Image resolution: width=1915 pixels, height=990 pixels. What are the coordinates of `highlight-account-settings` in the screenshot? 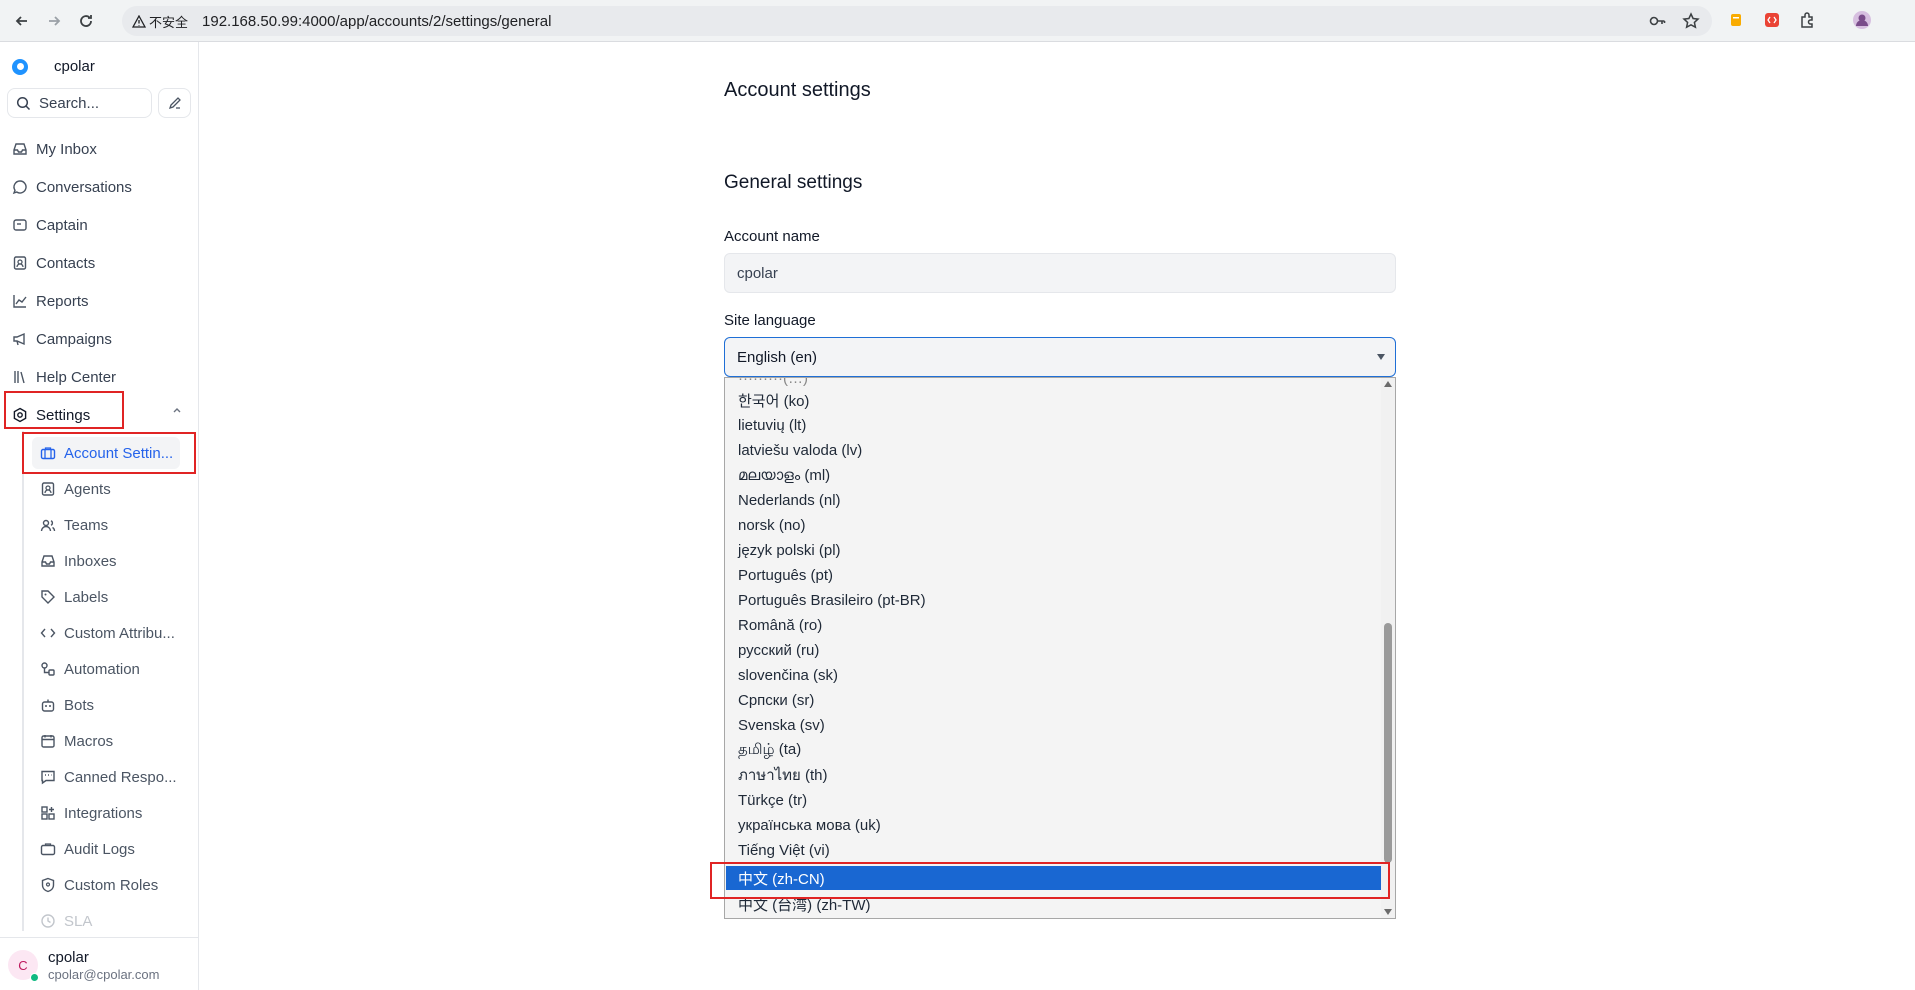 It's located at (109, 453).